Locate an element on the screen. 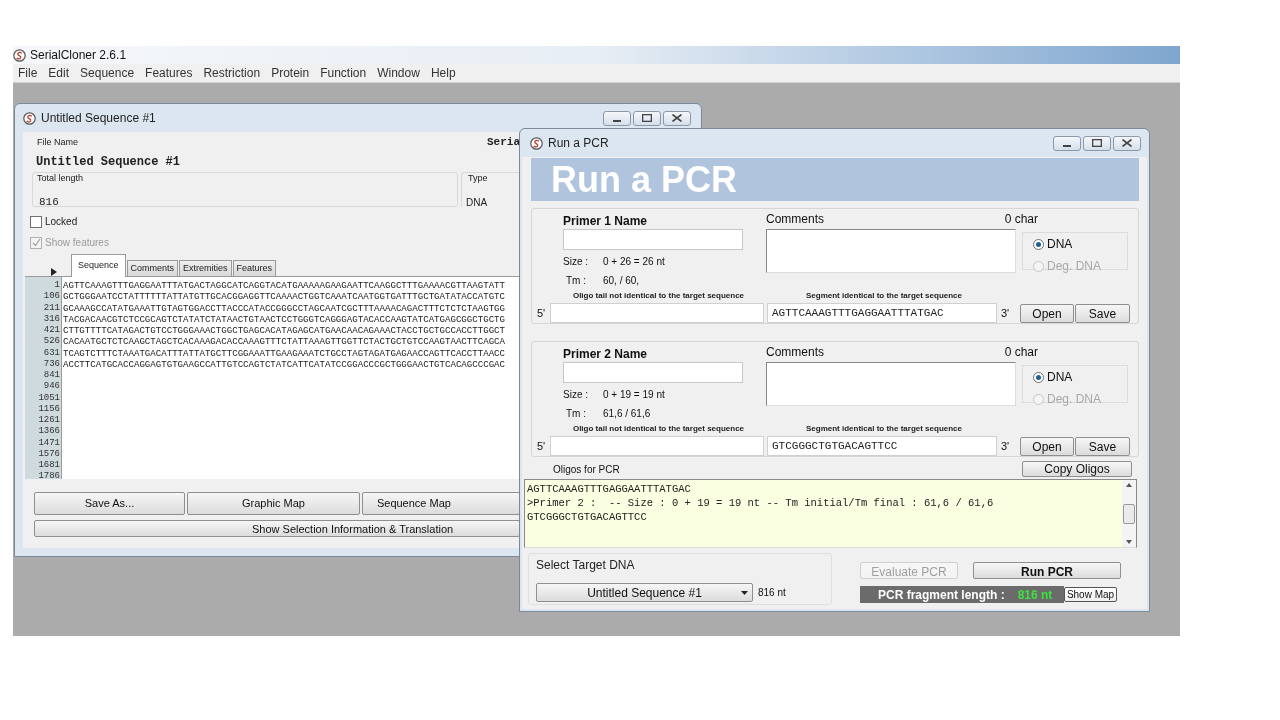 The image size is (1280, 720). field-value: 60, / 60, is located at coordinates (621, 281).